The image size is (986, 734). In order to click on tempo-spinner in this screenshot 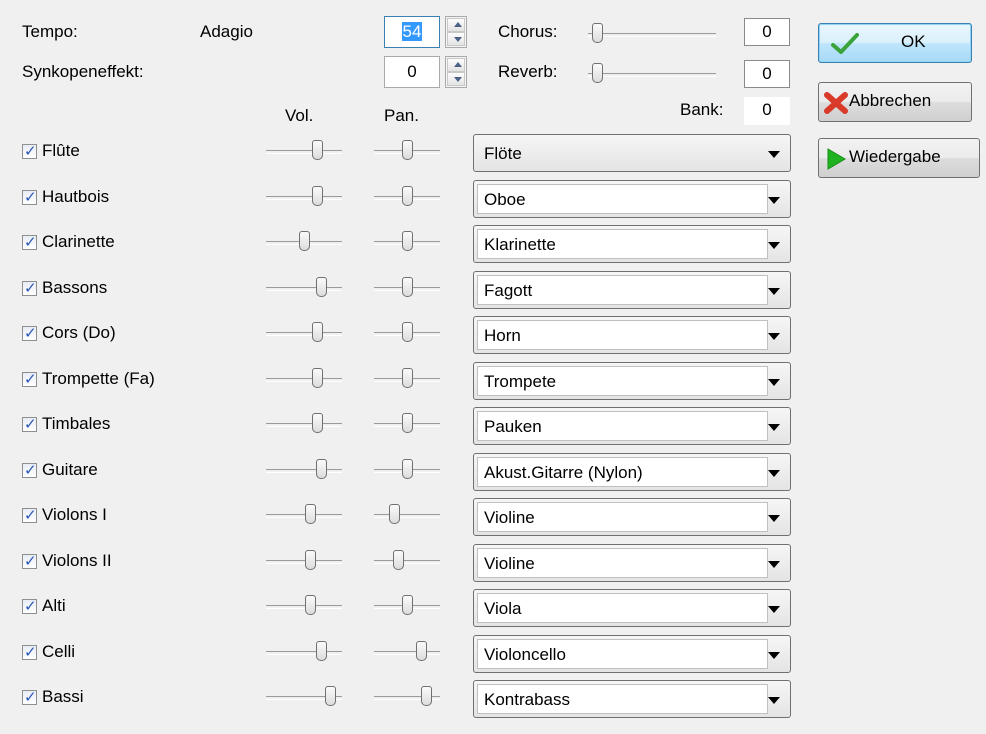, I will do `click(456, 32)`.